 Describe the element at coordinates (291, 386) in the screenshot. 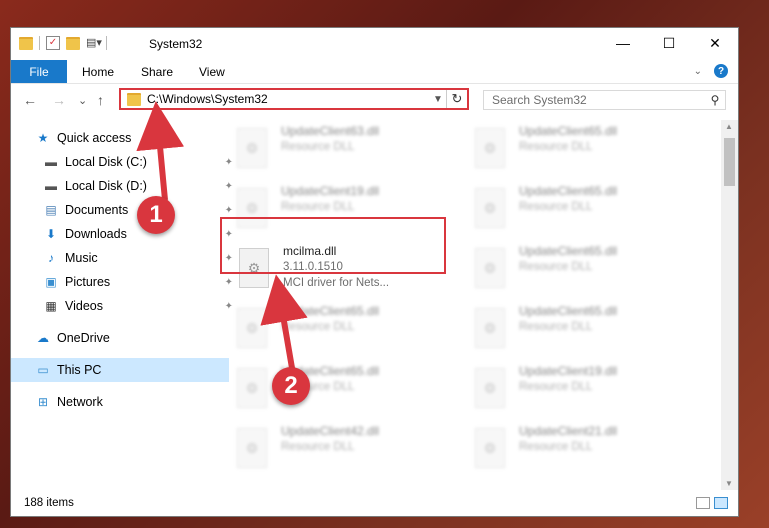

I see `step-badge-2: 2` at that location.